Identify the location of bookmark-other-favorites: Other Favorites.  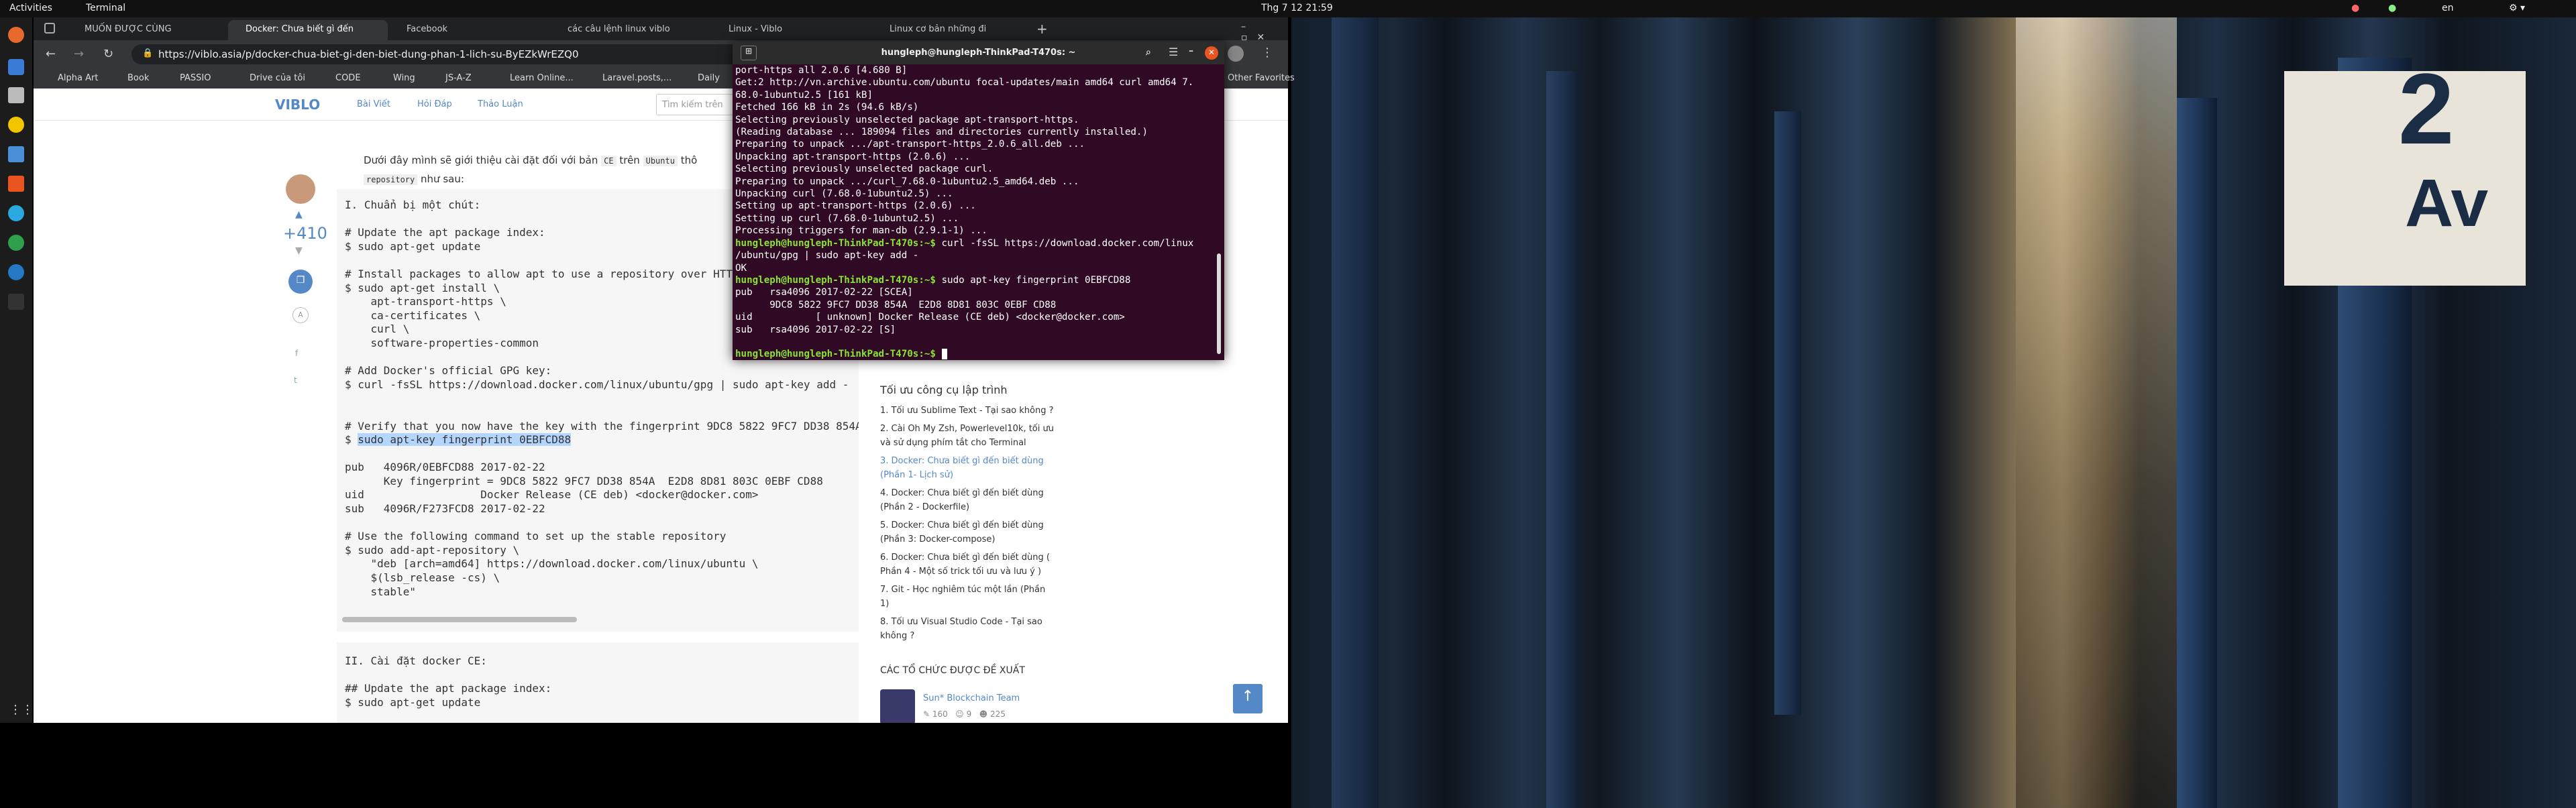
(1261, 78).